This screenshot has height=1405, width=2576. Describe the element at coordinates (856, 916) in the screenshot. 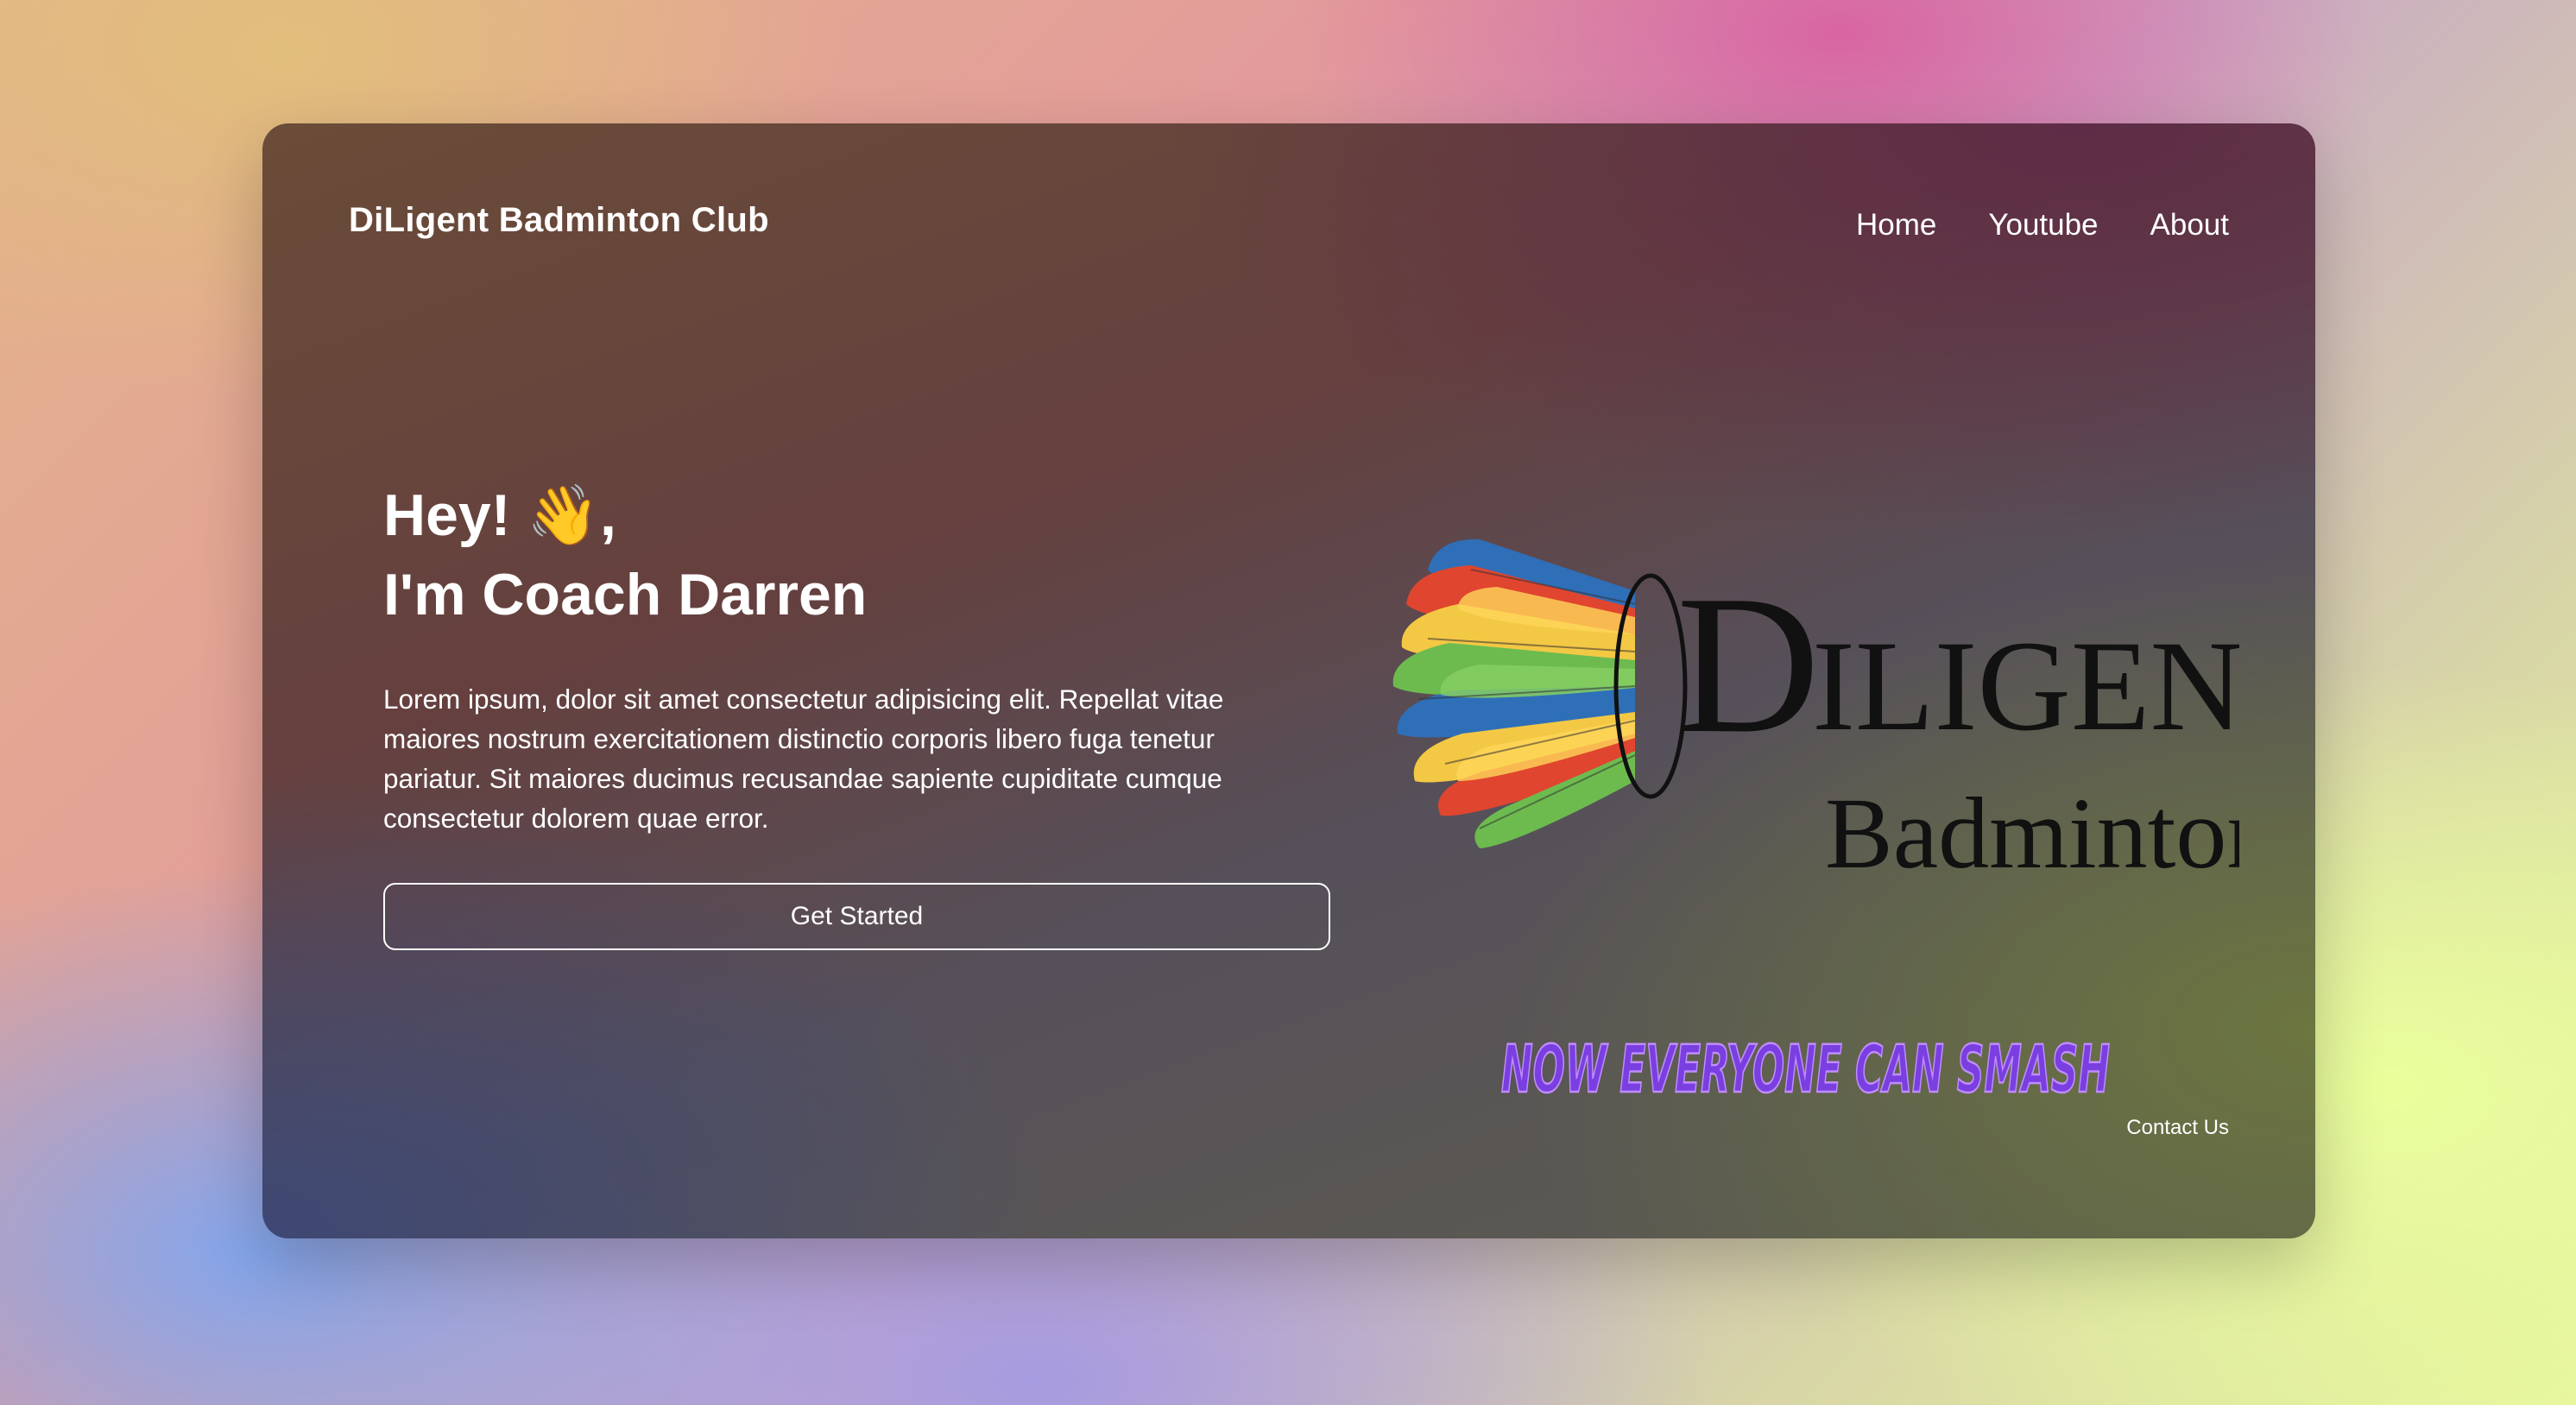

I see `get-started-button: Get Started` at that location.